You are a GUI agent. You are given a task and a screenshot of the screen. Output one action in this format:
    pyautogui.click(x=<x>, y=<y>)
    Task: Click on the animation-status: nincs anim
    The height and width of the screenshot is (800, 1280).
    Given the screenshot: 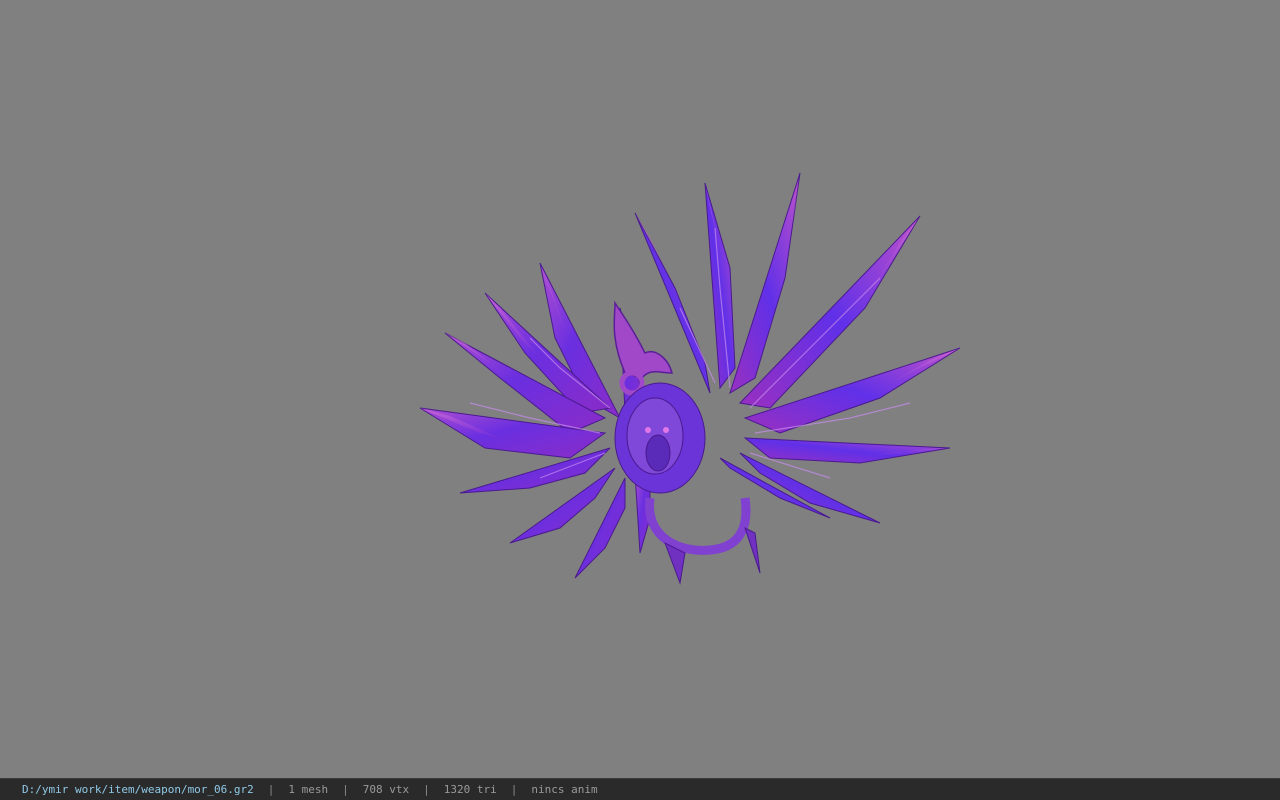 What is the action you would take?
    pyautogui.click(x=564, y=789)
    